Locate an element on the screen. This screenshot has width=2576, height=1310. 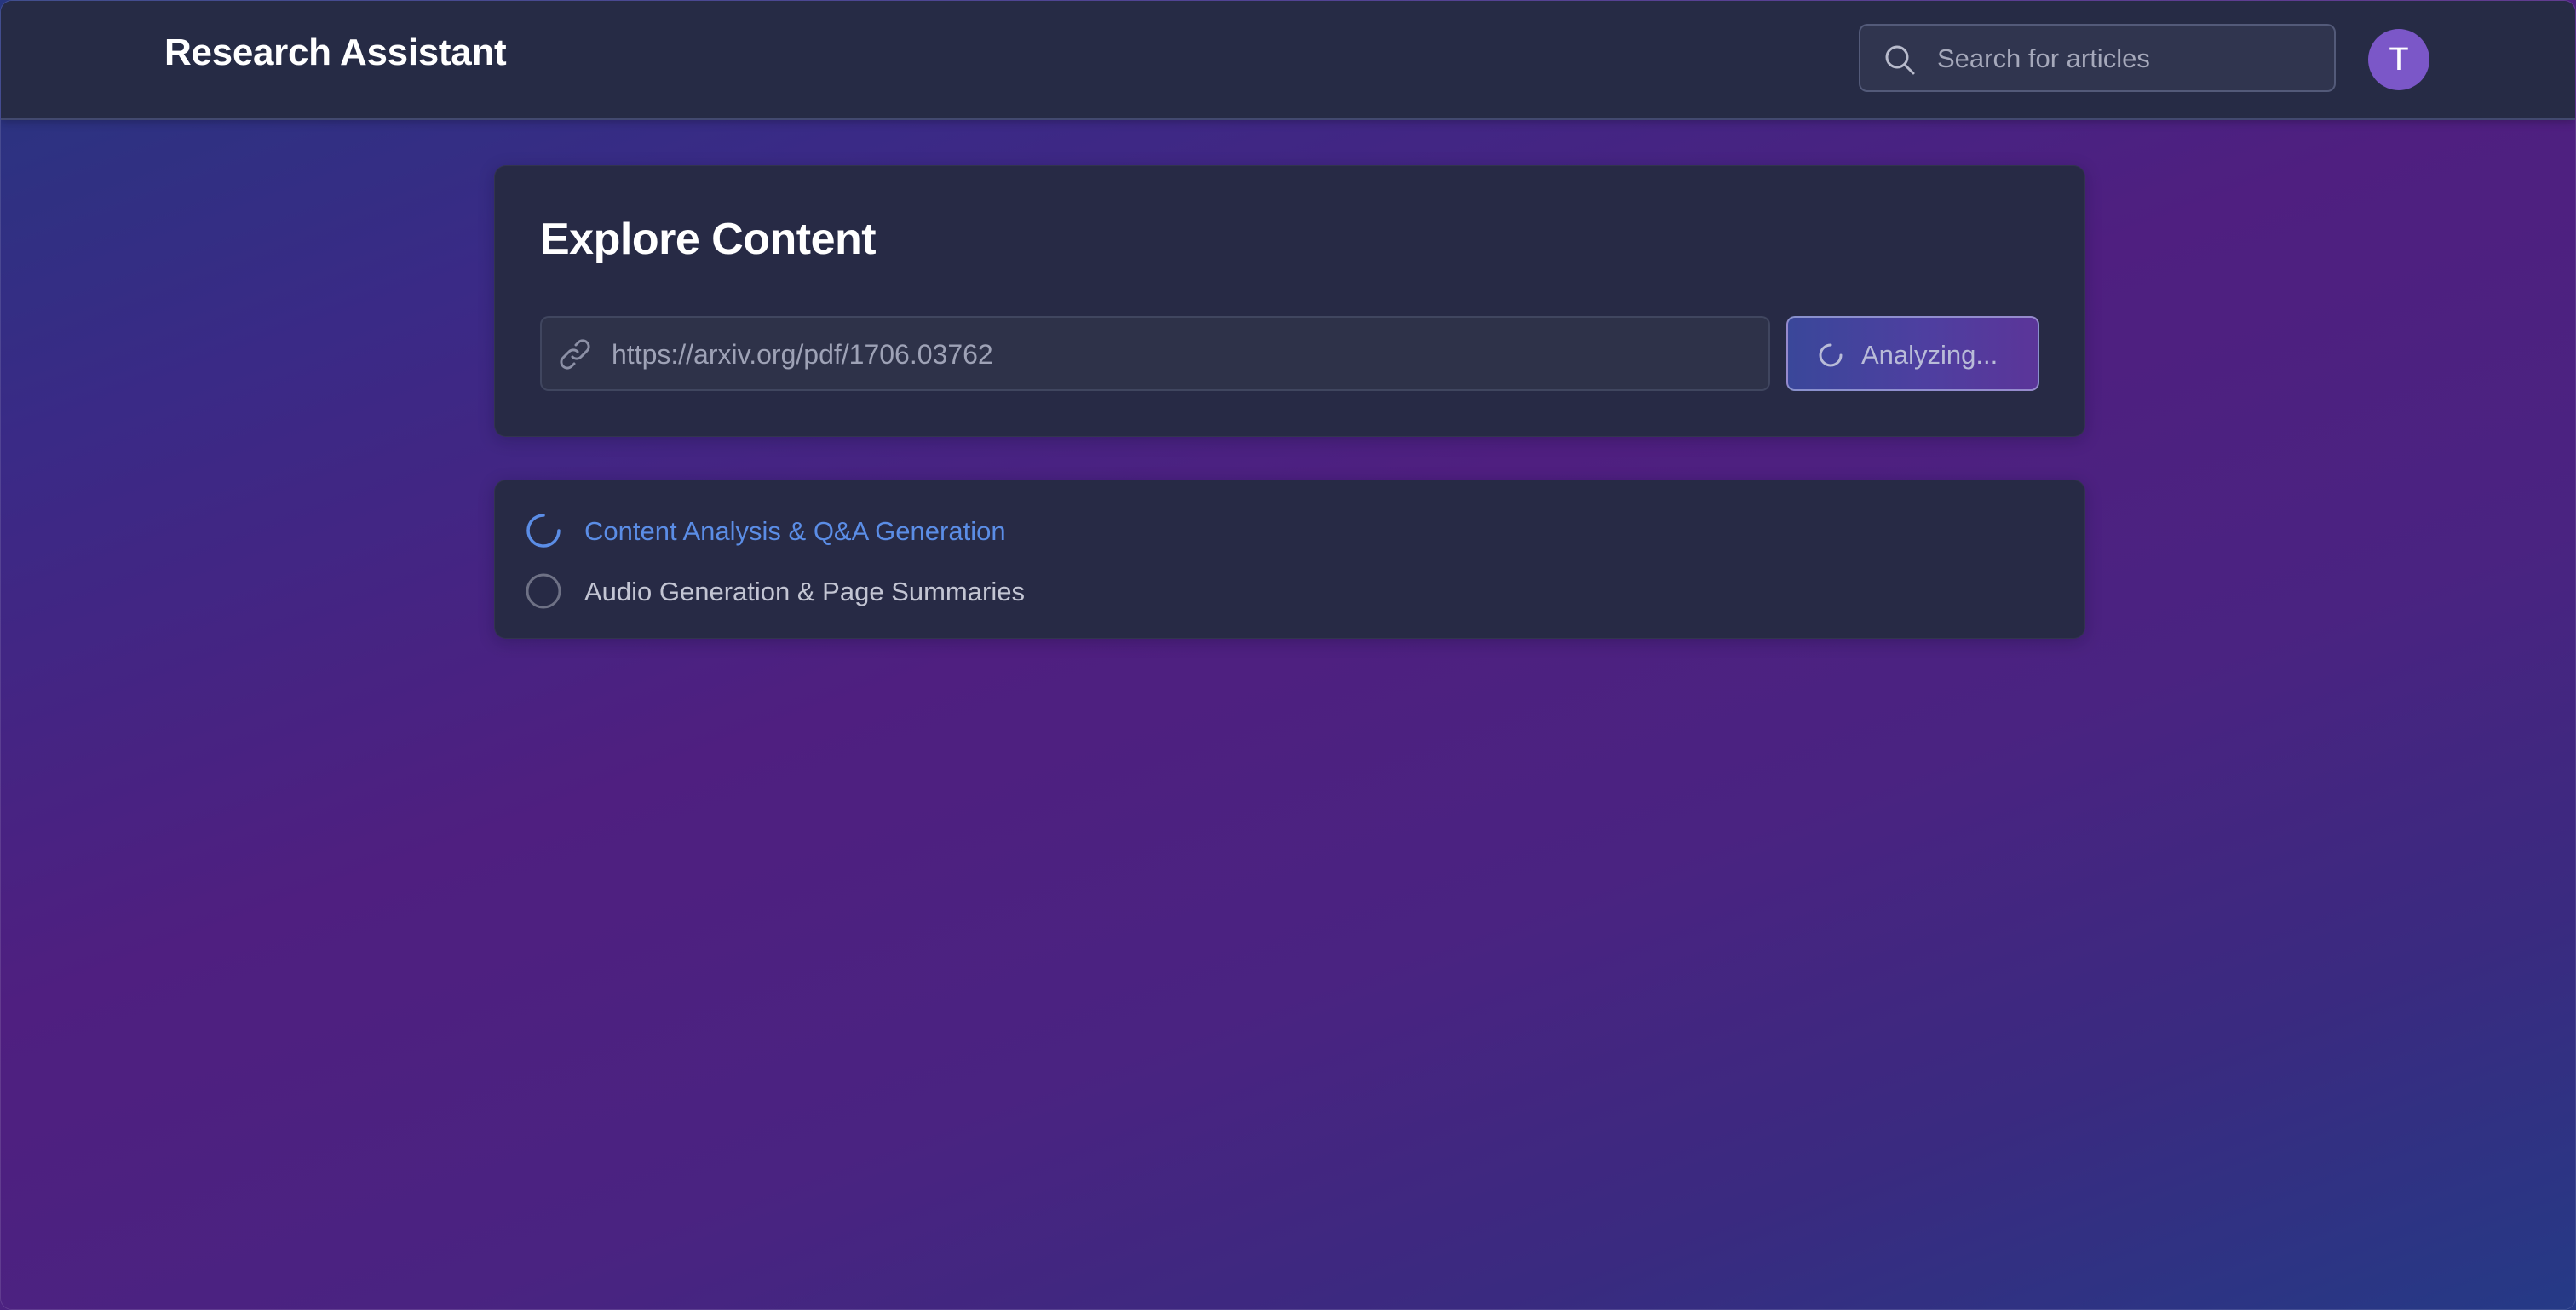
avatar: T is located at coordinates (2399, 59).